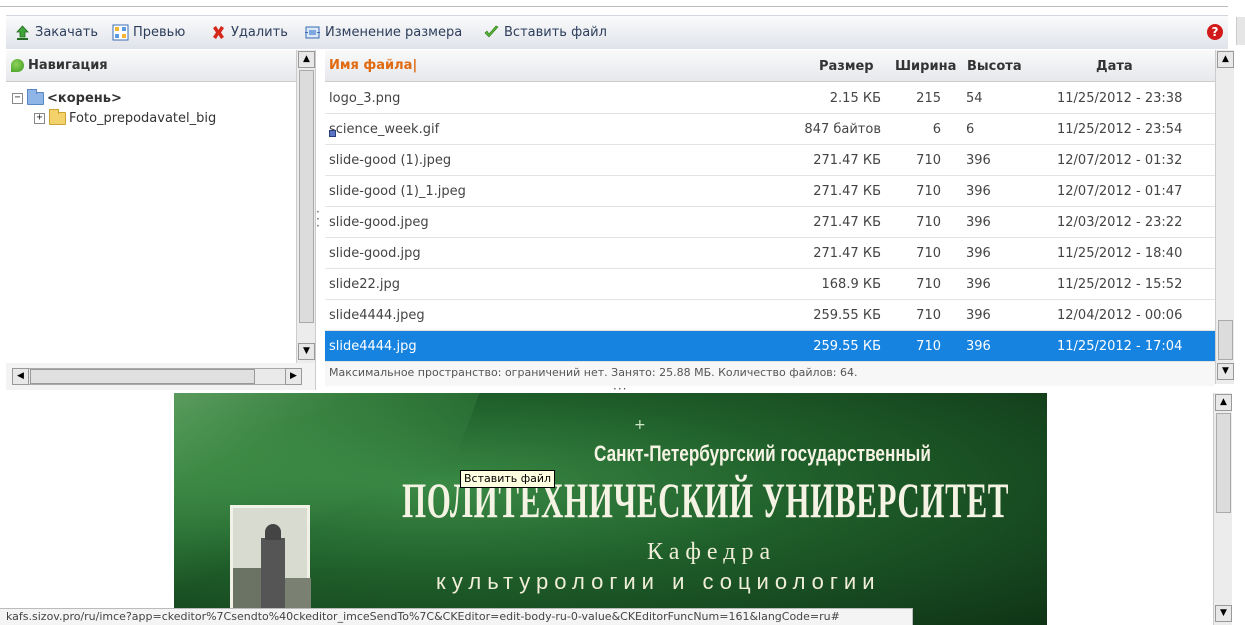 This screenshot has width=1245, height=625. I want to click on resize-button: Изменение размера, so click(383, 32).